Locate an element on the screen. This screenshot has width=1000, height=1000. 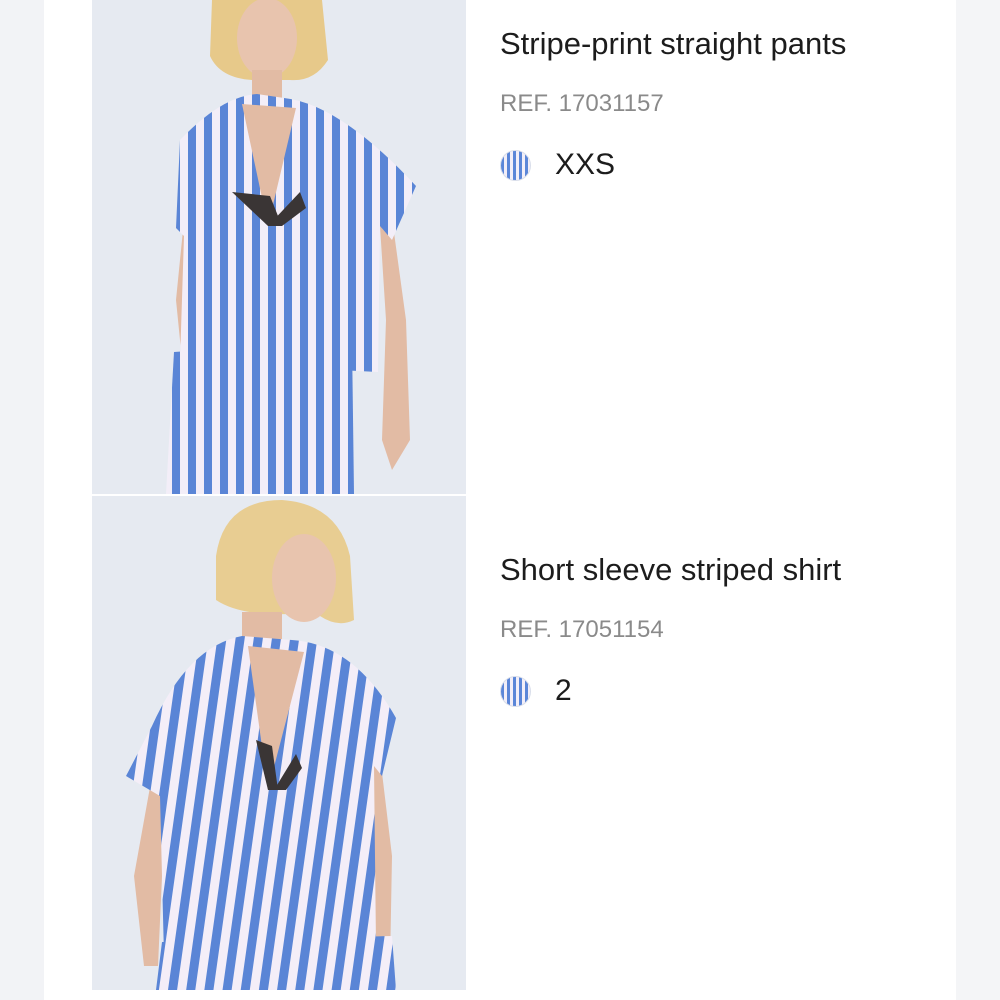
selected-size: 2 is located at coordinates (563, 690).